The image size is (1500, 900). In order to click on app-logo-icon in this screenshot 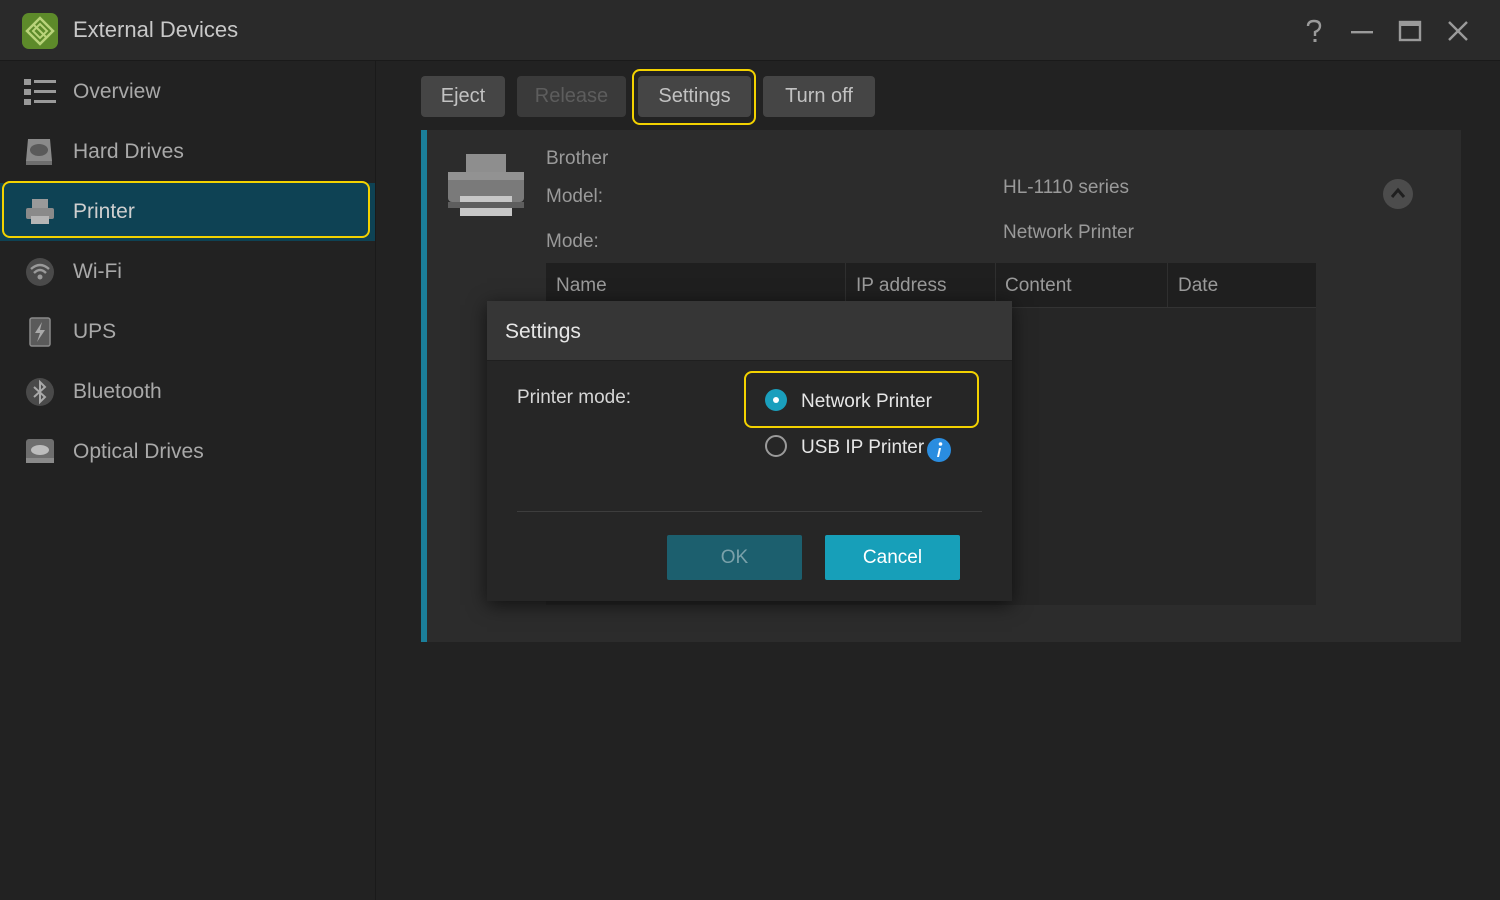, I will do `click(40, 31)`.